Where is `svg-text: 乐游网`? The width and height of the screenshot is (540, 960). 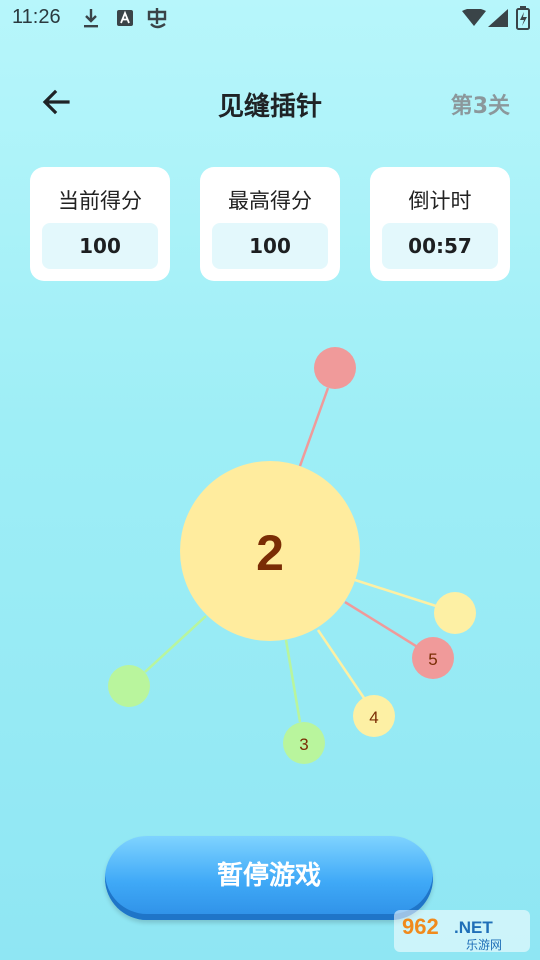 svg-text: 乐游网 is located at coordinates (484, 945).